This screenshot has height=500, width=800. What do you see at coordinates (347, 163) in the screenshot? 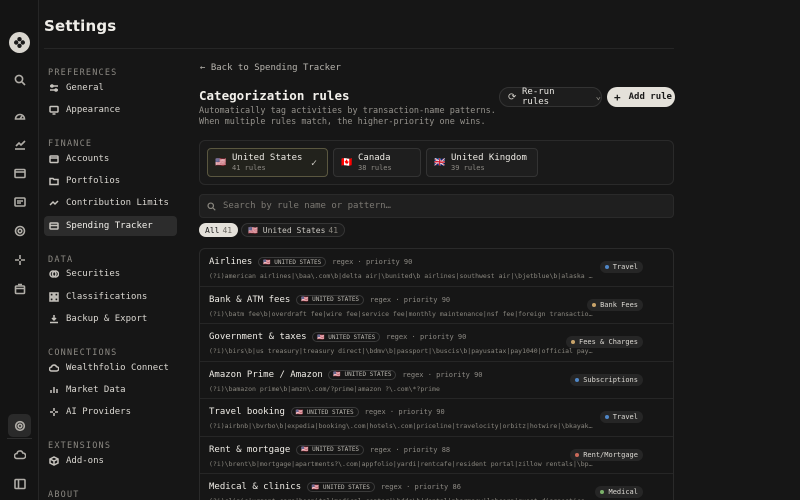
I see `flag-icon: 🇨🇦` at bounding box center [347, 163].